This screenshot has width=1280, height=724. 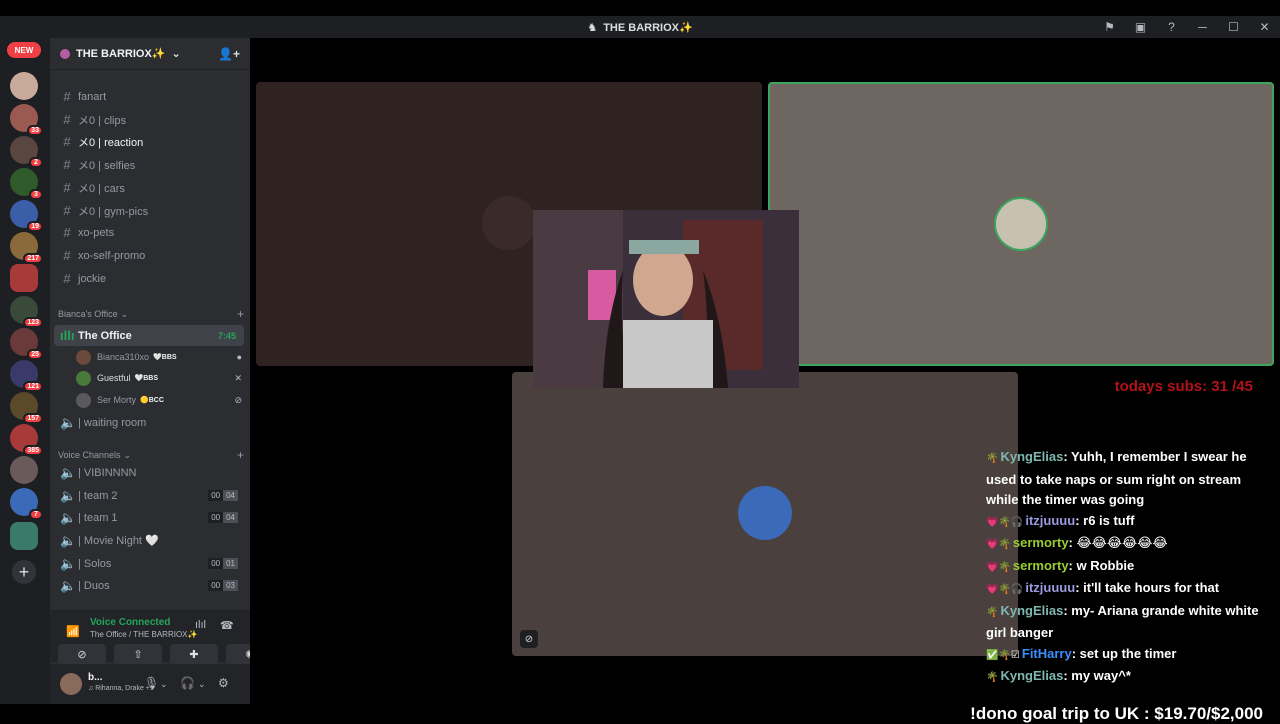 What do you see at coordinates (67, 335) in the screenshot?
I see `voice-activity-icon: ıllı` at bounding box center [67, 335].